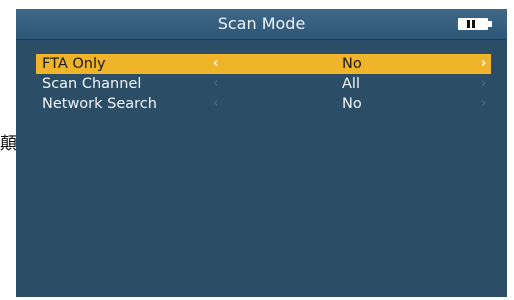 The image size is (514, 300). I want to click on header-bar: Scan Mode, so click(261, 24).